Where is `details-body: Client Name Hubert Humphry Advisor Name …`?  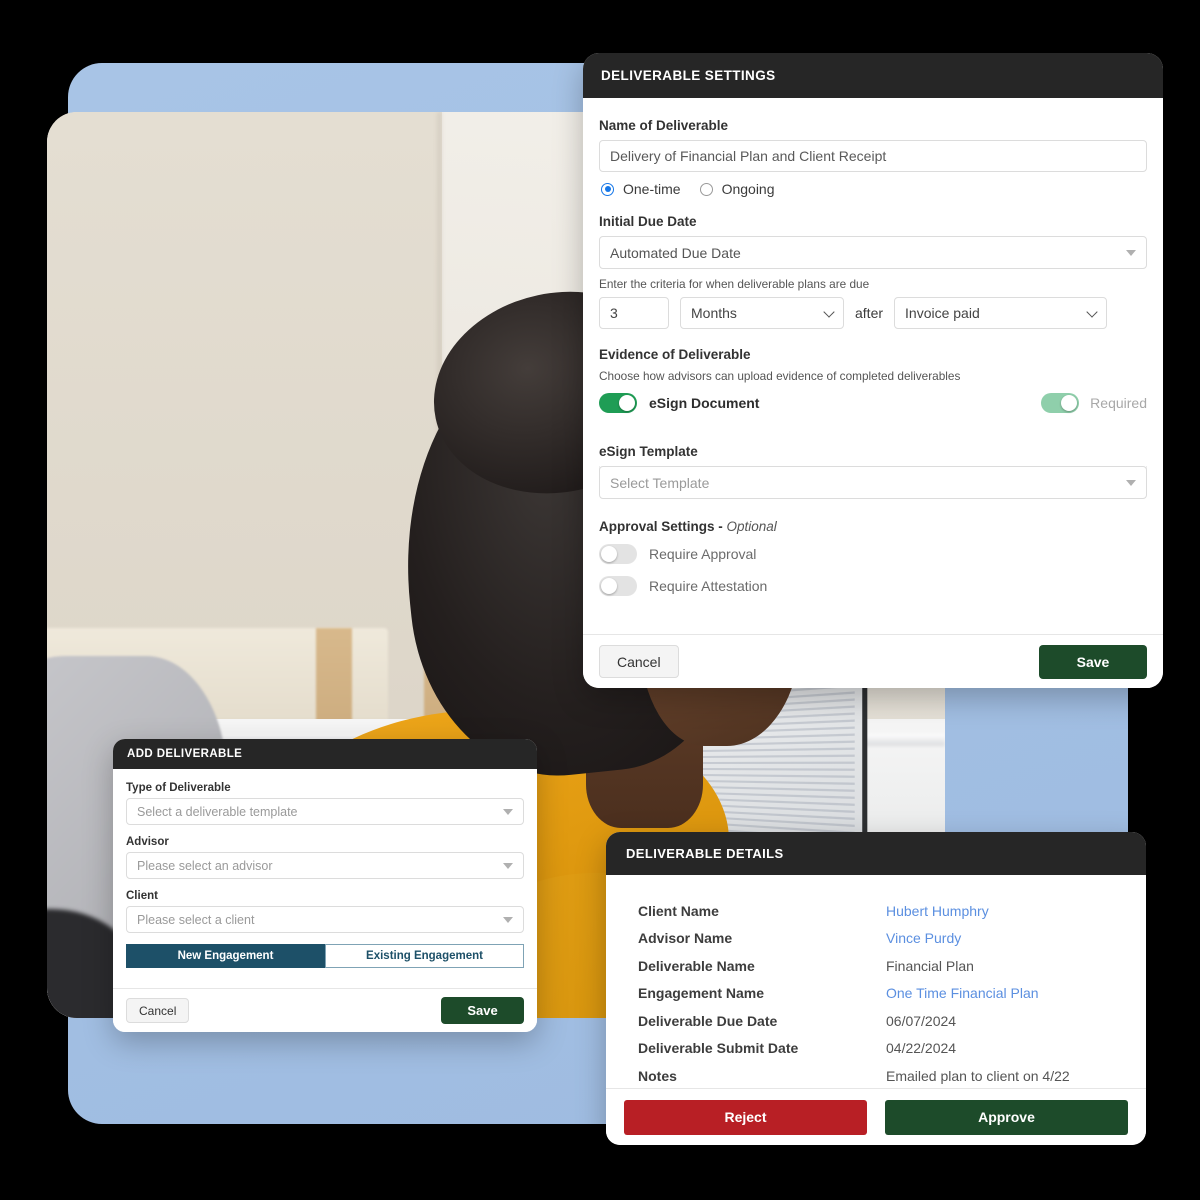
details-body: Client Name Hubert Humphry Advisor Name … is located at coordinates (876, 981).